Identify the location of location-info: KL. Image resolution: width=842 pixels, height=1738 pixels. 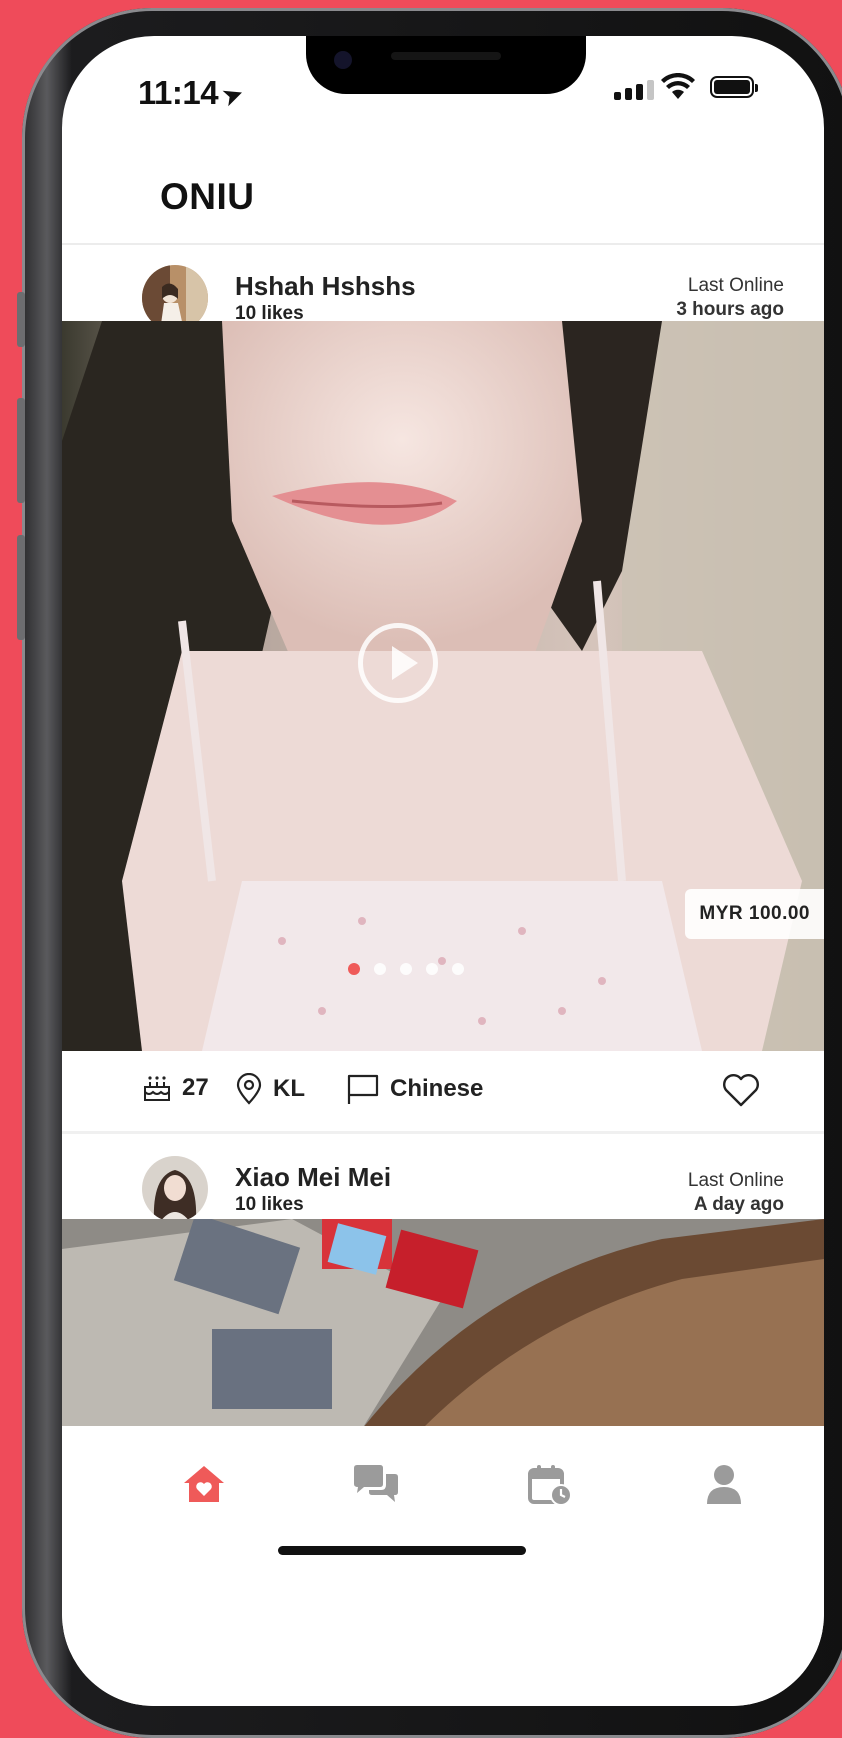
(270, 1089).